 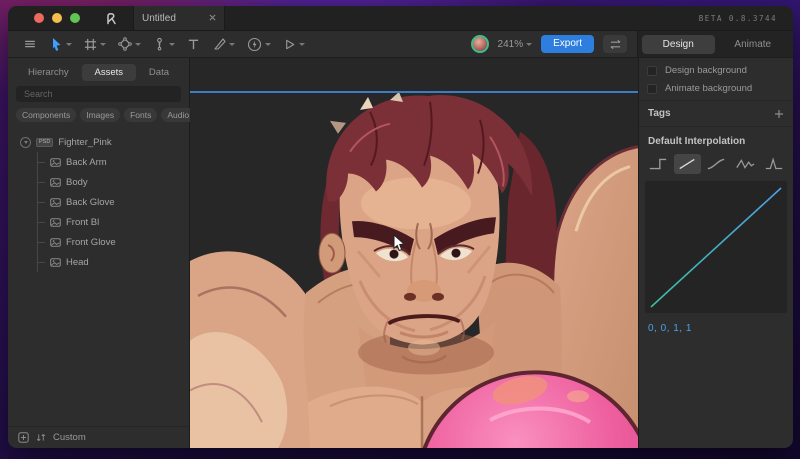 I want to click on hamburger-menu-icon, so click(x=30, y=44).